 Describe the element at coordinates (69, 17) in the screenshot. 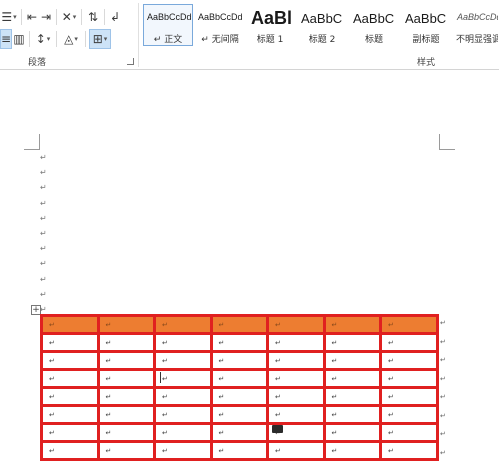

I see `chinese-layout-icon: ✕ ▾` at that location.